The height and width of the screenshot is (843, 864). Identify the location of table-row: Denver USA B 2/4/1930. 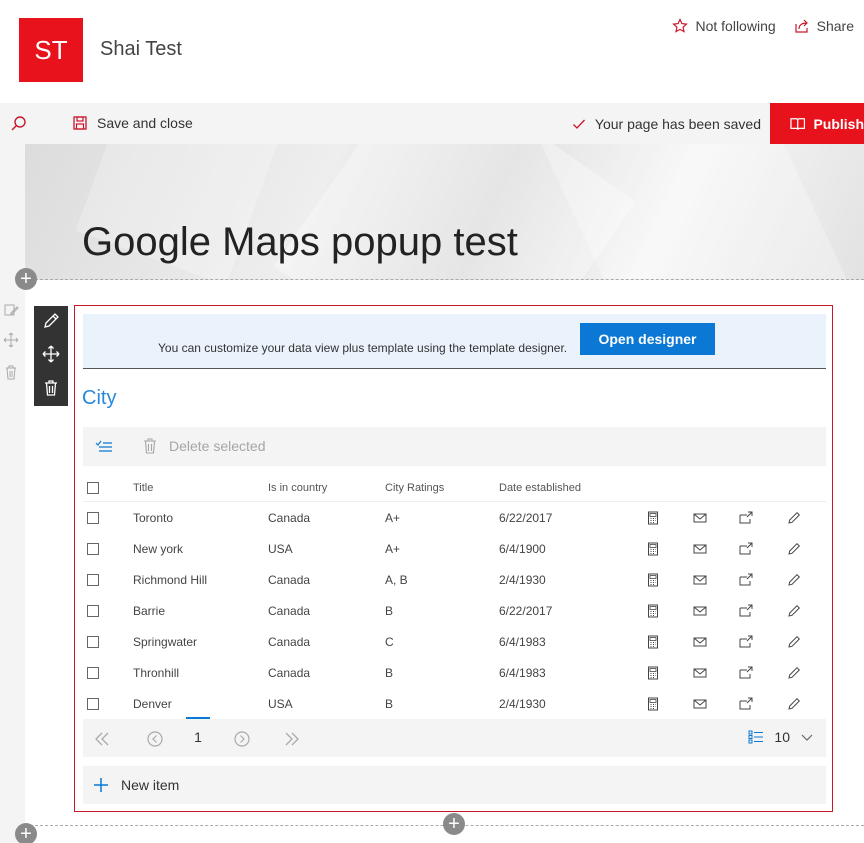
(454, 703).